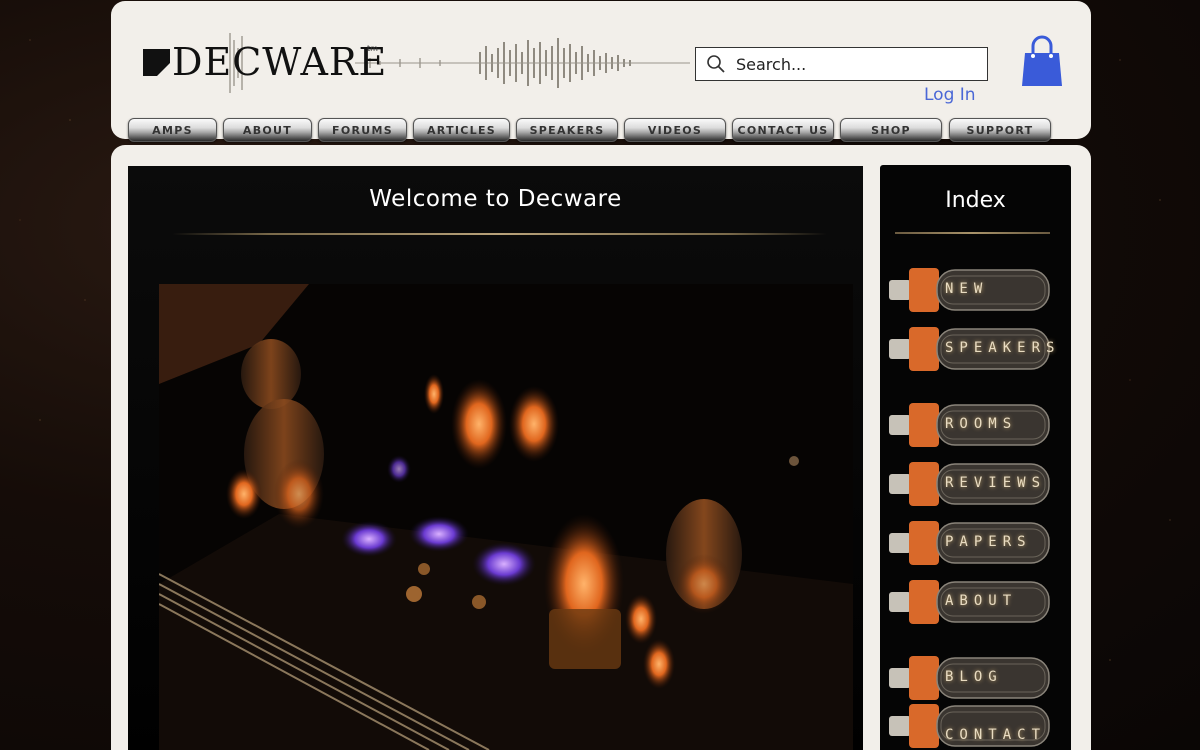  I want to click on search-box, so click(841, 64).